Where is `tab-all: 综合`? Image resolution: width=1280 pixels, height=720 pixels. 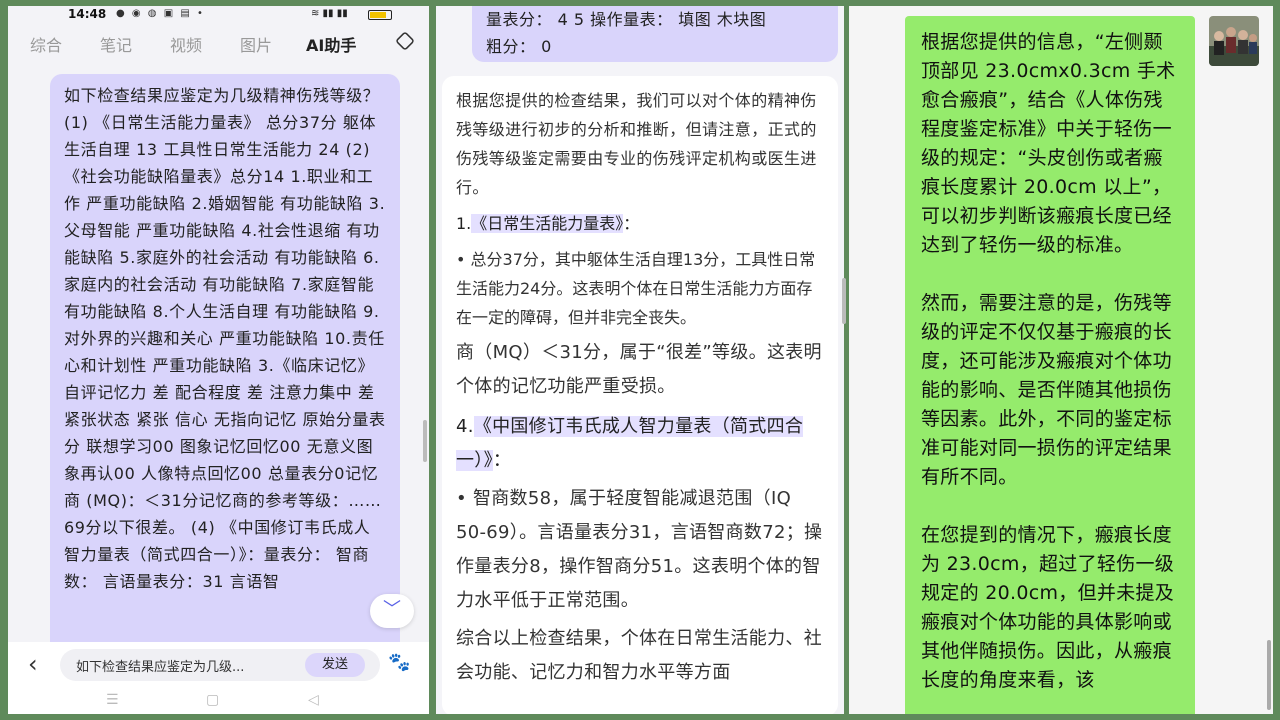
tab-all: 综合 is located at coordinates (46, 44).